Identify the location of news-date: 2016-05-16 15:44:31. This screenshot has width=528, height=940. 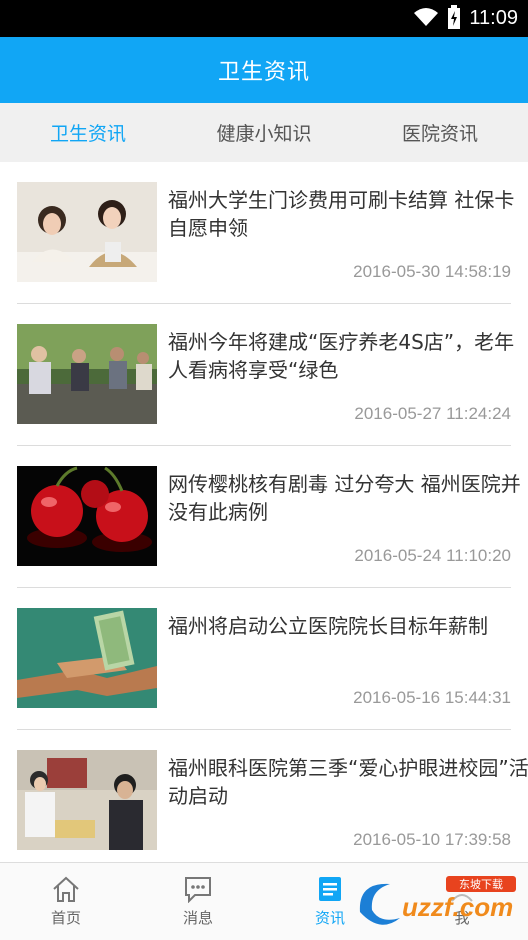
(432, 697).